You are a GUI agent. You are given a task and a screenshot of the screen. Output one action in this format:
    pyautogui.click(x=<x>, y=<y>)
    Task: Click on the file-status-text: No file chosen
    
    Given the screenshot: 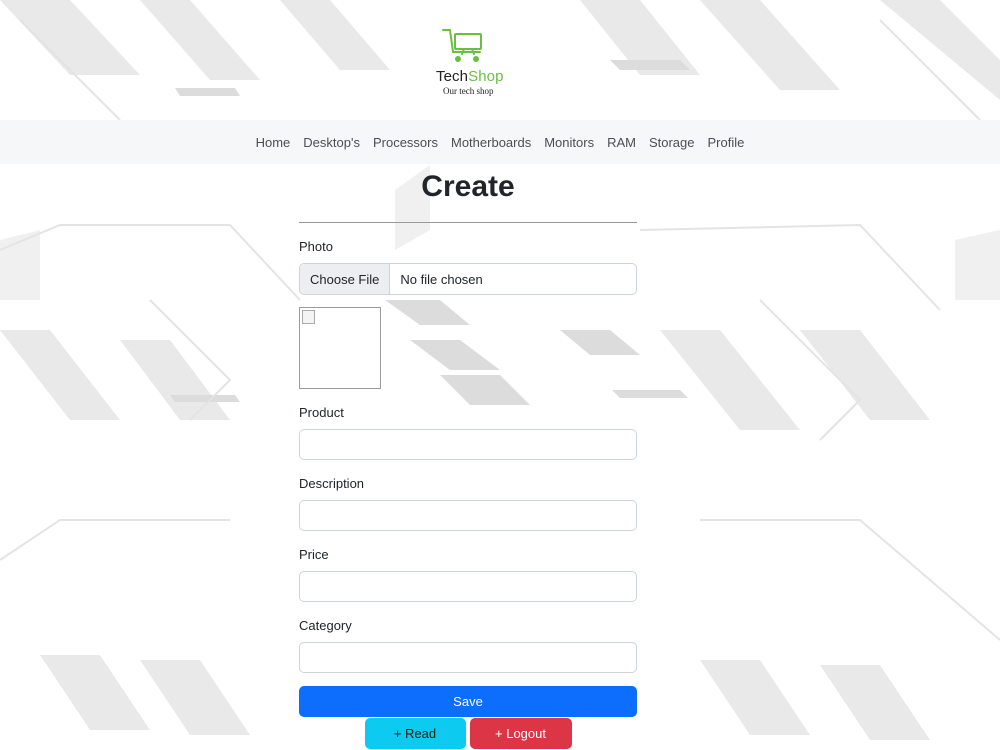 What is the action you would take?
    pyautogui.click(x=441, y=279)
    